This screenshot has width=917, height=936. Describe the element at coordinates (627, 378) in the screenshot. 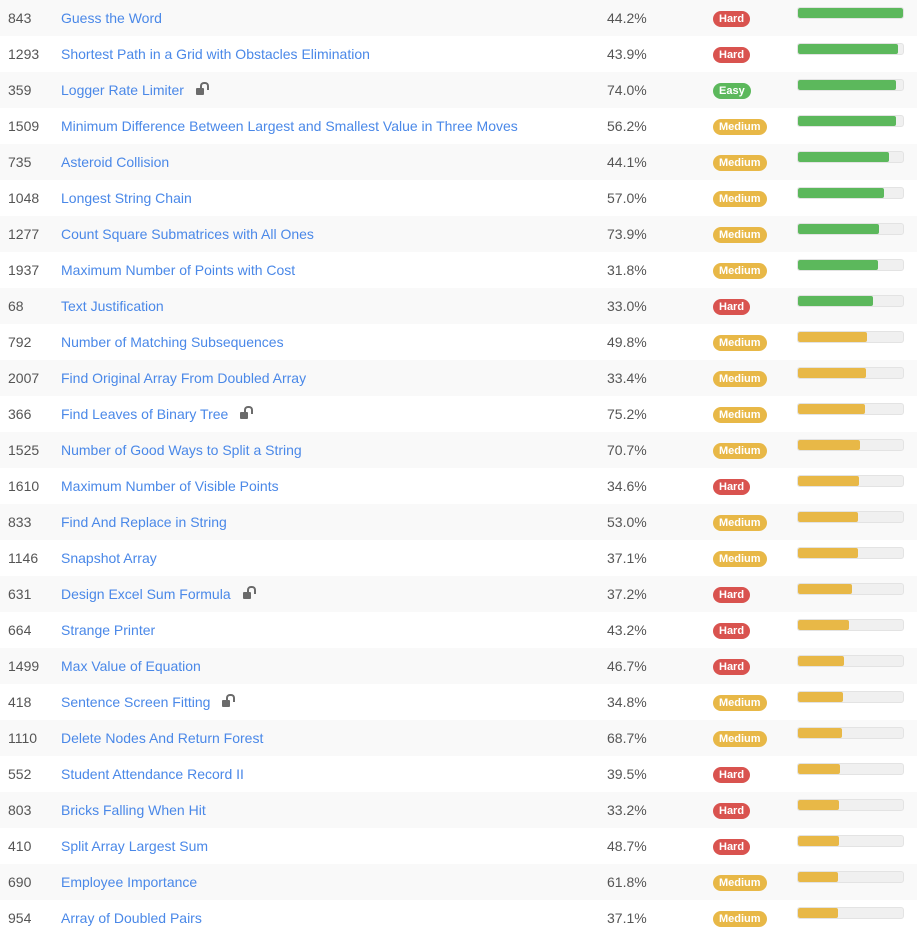

I see `acceptance-rate: 33.4%` at that location.